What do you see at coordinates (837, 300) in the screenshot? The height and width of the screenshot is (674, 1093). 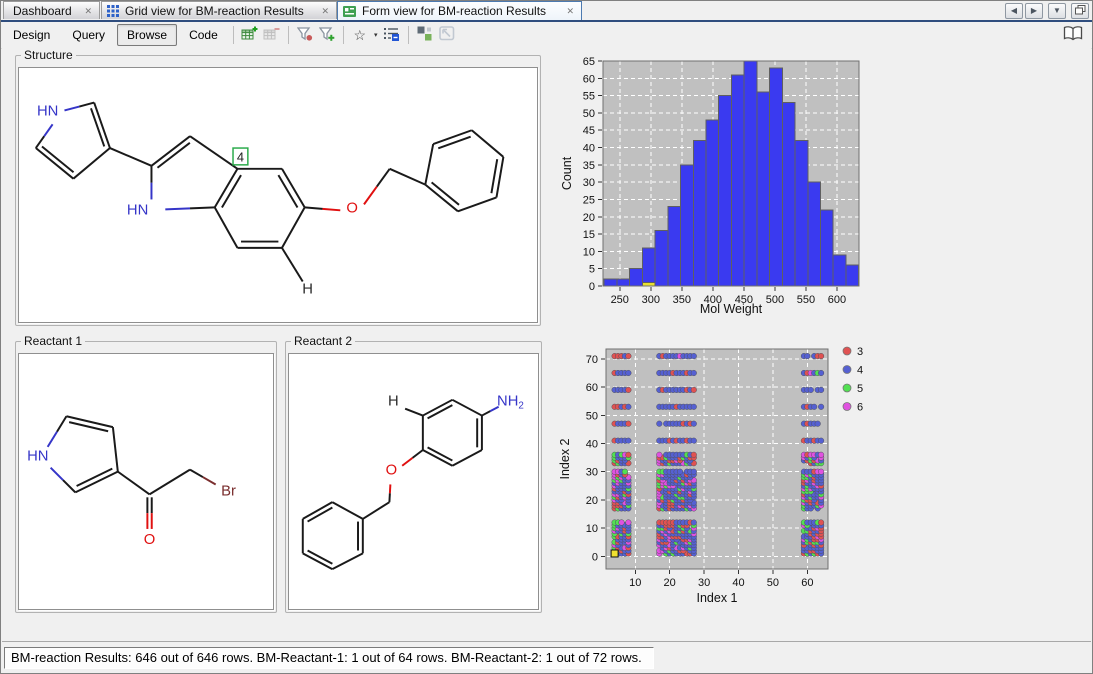 I see `svg-text: 600` at bounding box center [837, 300].